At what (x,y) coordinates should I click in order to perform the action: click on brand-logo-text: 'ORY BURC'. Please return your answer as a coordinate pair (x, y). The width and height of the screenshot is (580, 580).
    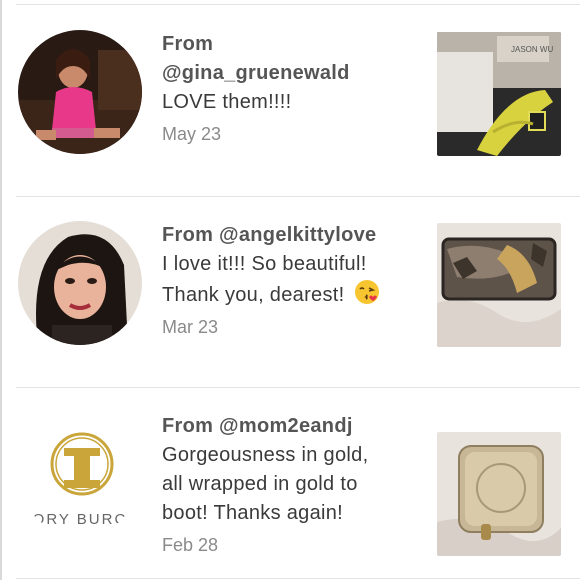
    Looking at the image, I should click on (80, 519).